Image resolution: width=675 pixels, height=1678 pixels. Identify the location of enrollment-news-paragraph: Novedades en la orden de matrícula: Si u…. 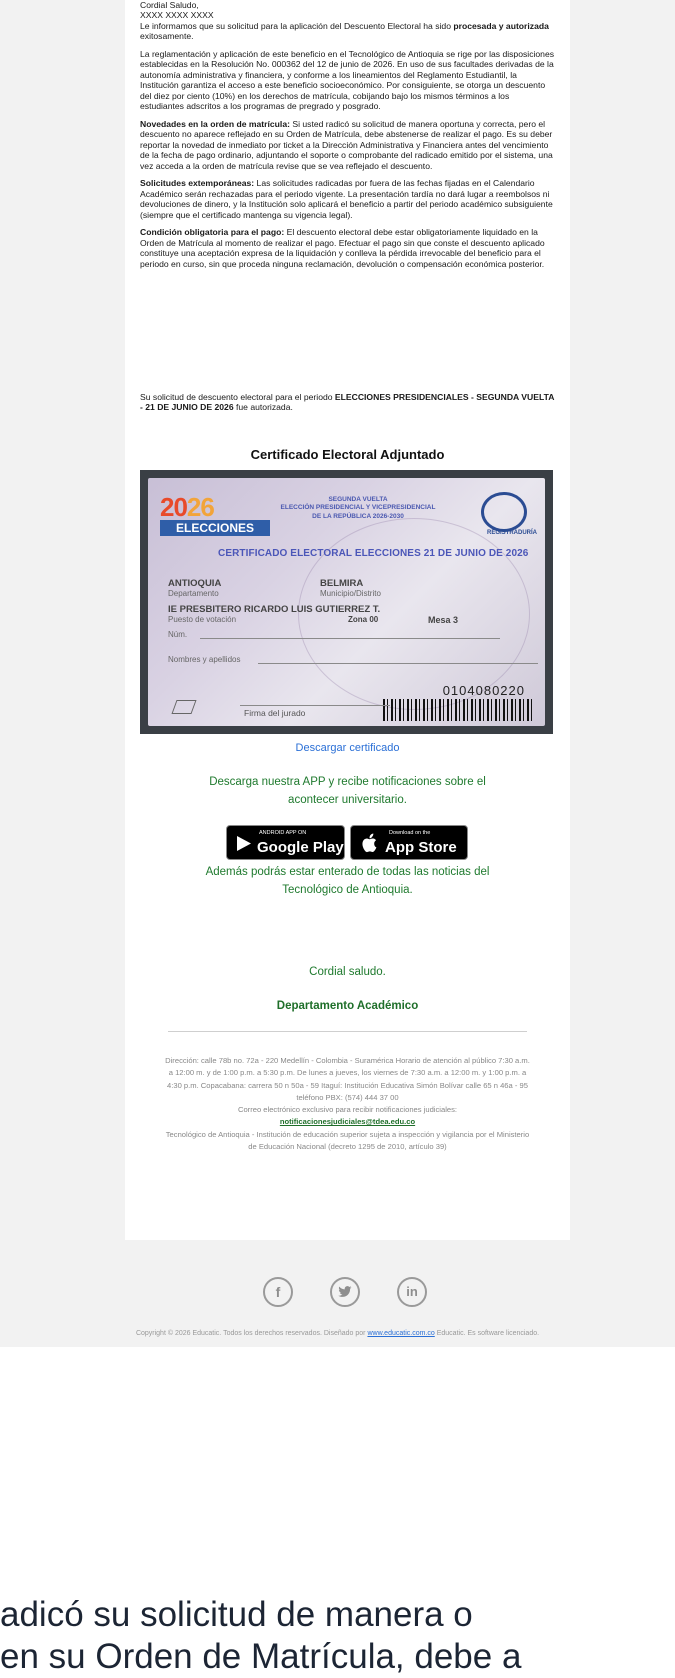
(347, 145).